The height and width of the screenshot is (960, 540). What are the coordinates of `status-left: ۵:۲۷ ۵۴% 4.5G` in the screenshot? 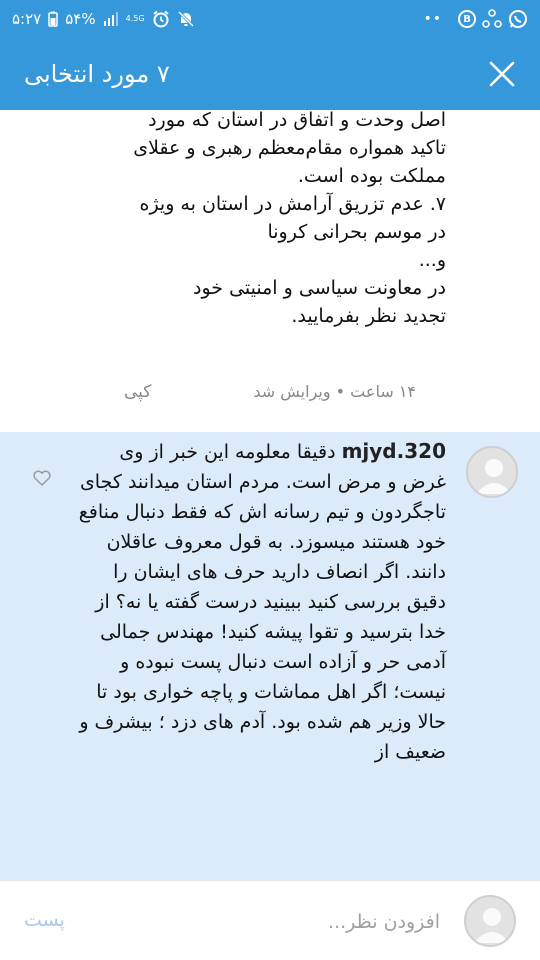 It's located at (103, 19).